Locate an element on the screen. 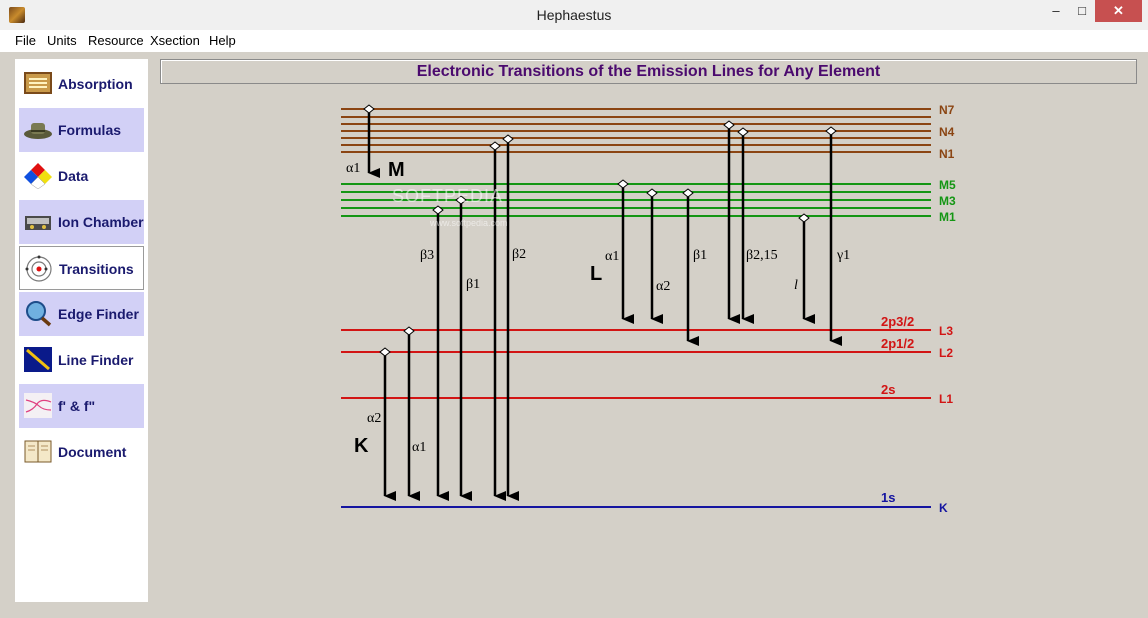 This screenshot has height=618, width=1148. watermark: SOFTPEDIA is located at coordinates (448, 196).